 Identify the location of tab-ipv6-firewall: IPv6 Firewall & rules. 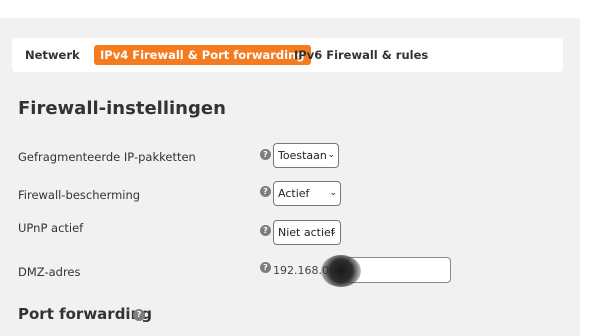
(361, 55).